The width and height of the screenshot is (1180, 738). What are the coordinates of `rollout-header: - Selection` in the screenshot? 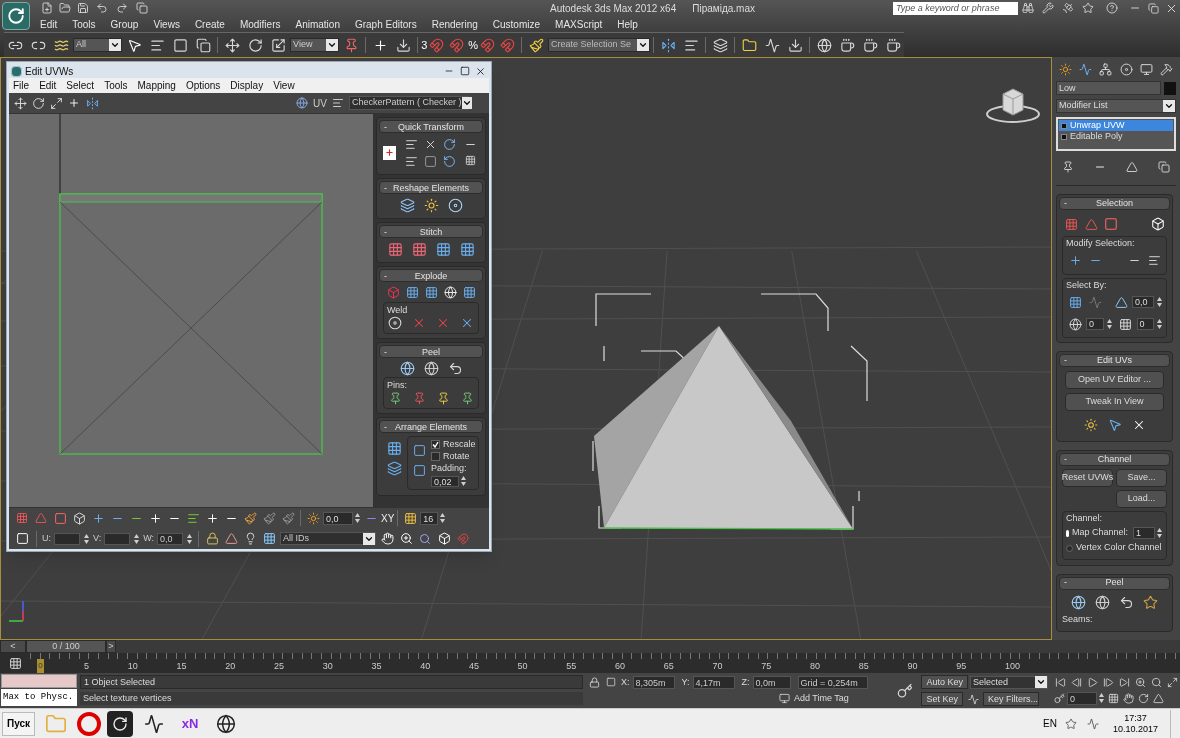 It's located at (1114, 203).